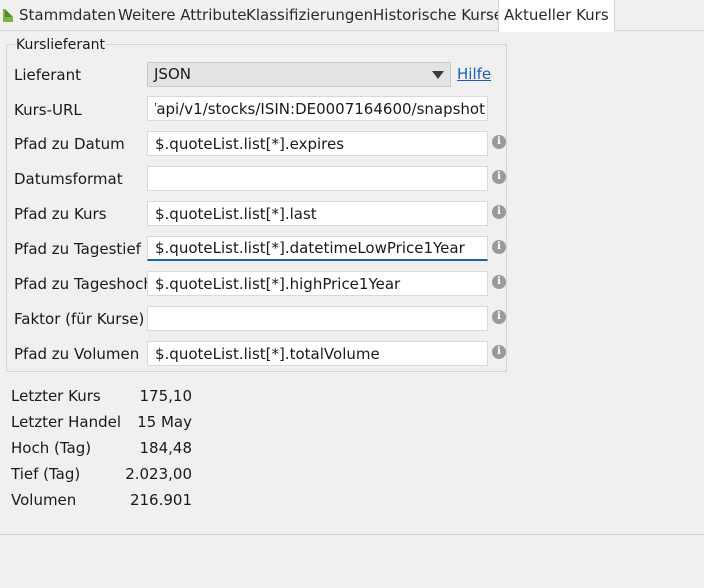 Image resolution: width=704 pixels, height=588 pixels. I want to click on factor-label: Faktor (für Kurse), so click(79, 319).